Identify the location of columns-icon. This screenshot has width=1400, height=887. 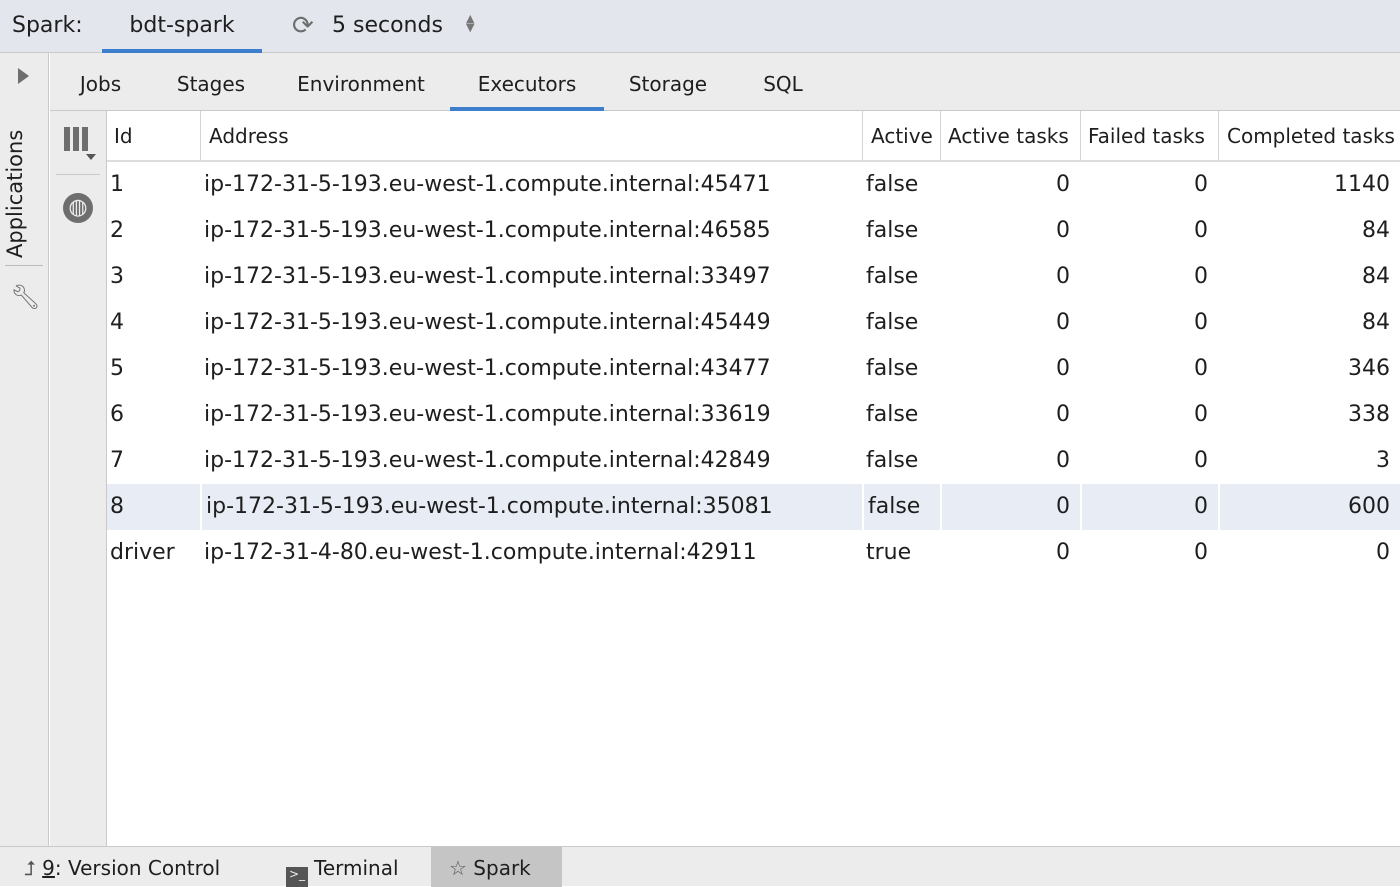
(77, 141).